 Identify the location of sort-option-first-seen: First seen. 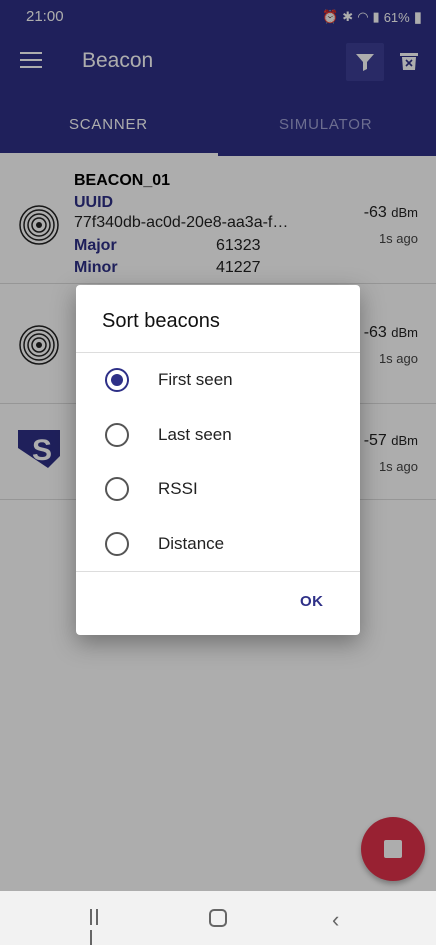
(218, 380).